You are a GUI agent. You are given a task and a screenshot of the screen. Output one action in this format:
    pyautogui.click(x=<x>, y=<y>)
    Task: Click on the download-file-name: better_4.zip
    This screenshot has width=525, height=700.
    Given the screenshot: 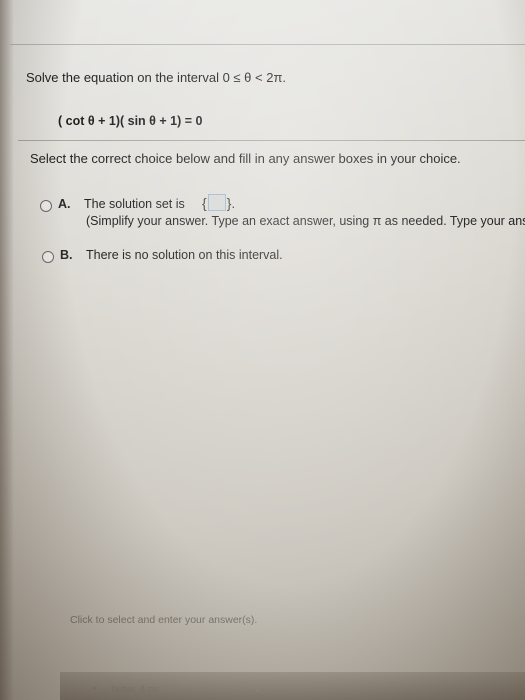 What is the action you would take?
    pyautogui.click(x=135, y=689)
    